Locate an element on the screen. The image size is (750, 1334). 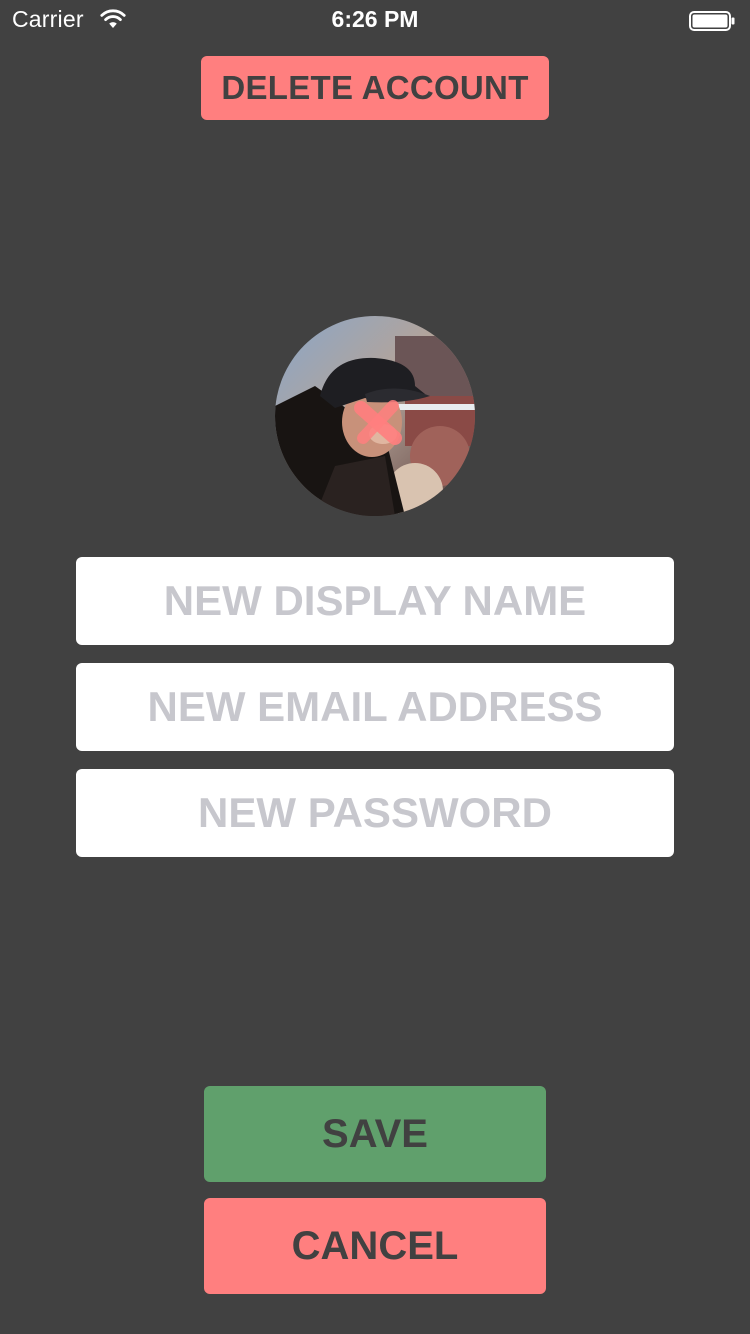
status-time: 6:26 PM is located at coordinates (375, 19).